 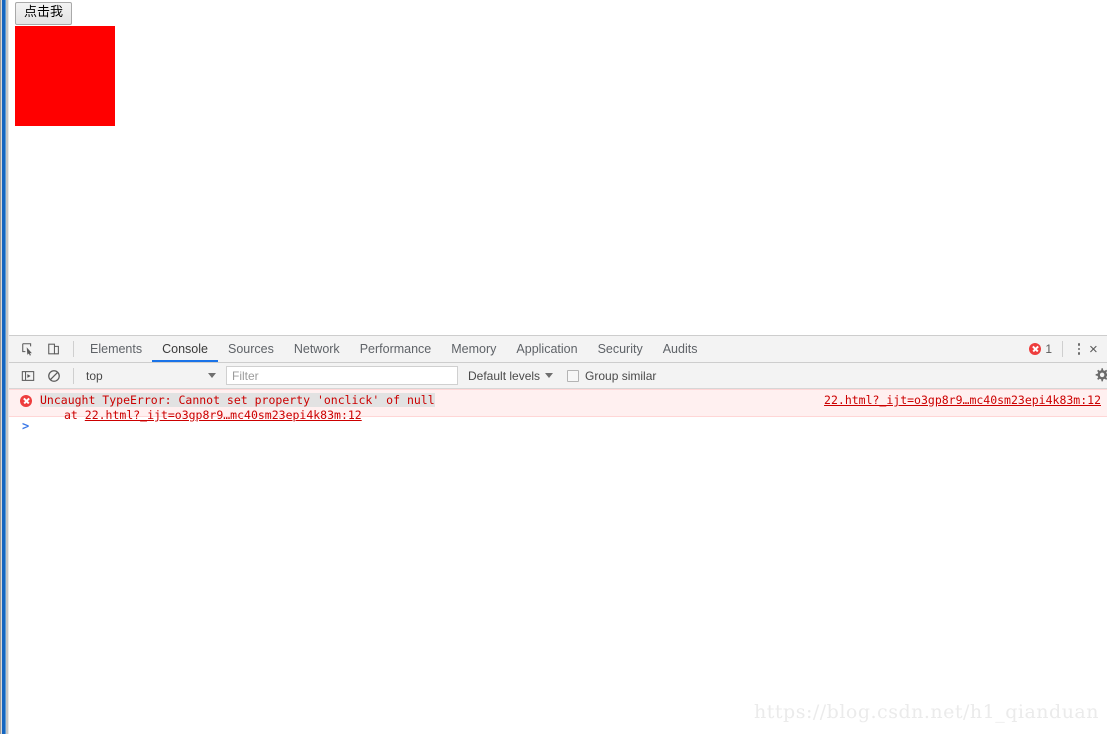 I want to click on settings-gear-icon, so click(x=1100, y=375).